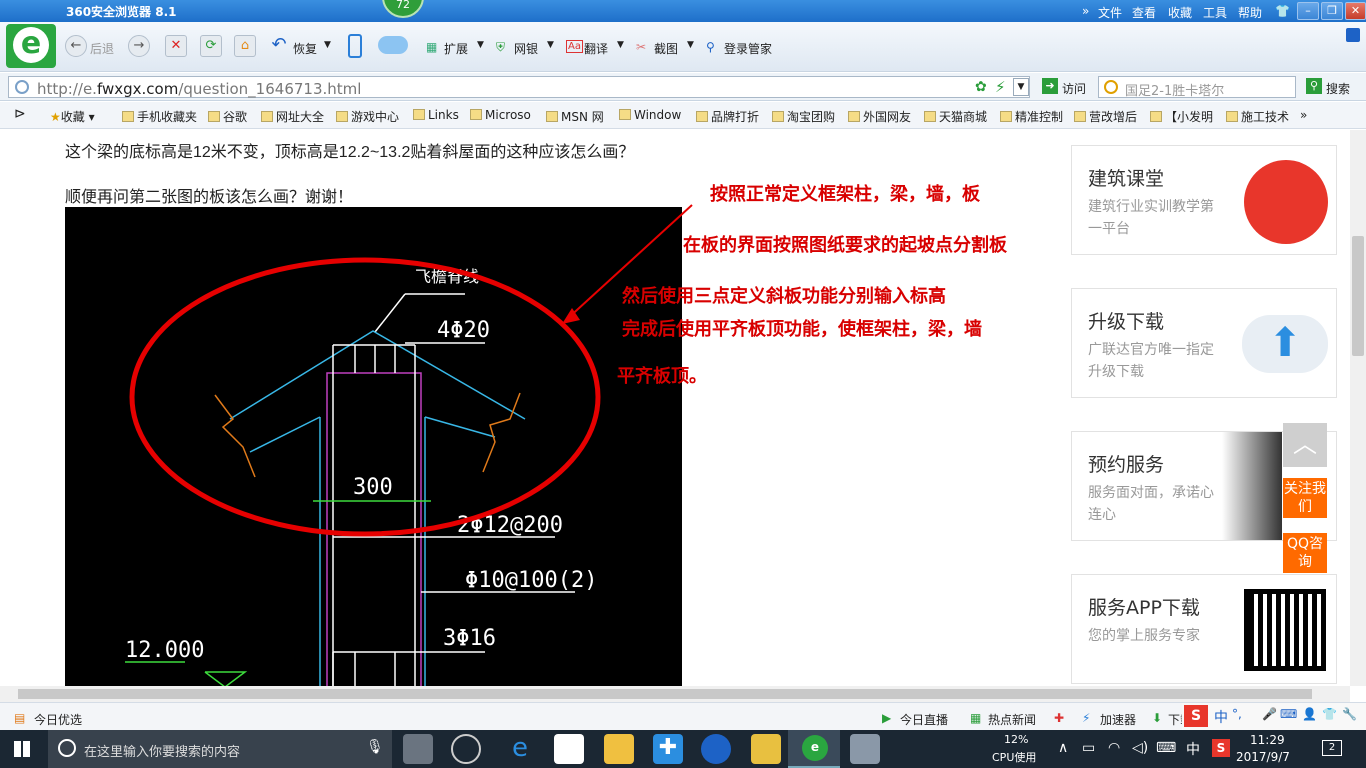 The height and width of the screenshot is (768, 1366). I want to click on back-to-top-button: ︿, so click(1305, 445).